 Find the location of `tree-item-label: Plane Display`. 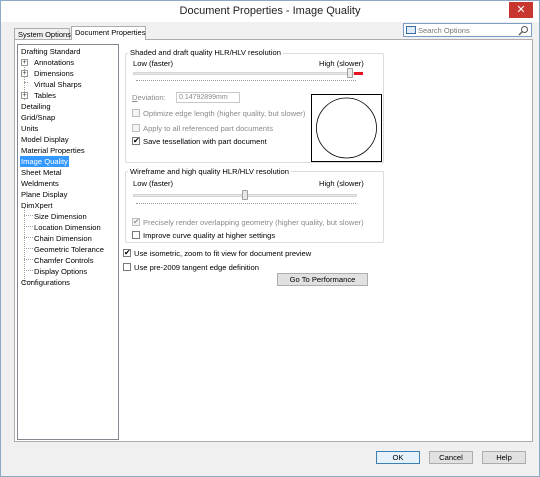

tree-item-label: Plane Display is located at coordinates (44, 194).